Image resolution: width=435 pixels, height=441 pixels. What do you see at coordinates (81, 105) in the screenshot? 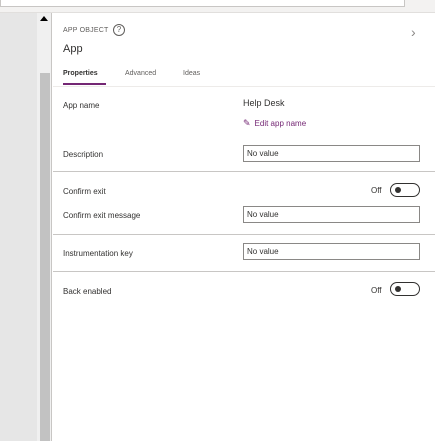
I see `app-name-label: App name` at bounding box center [81, 105].